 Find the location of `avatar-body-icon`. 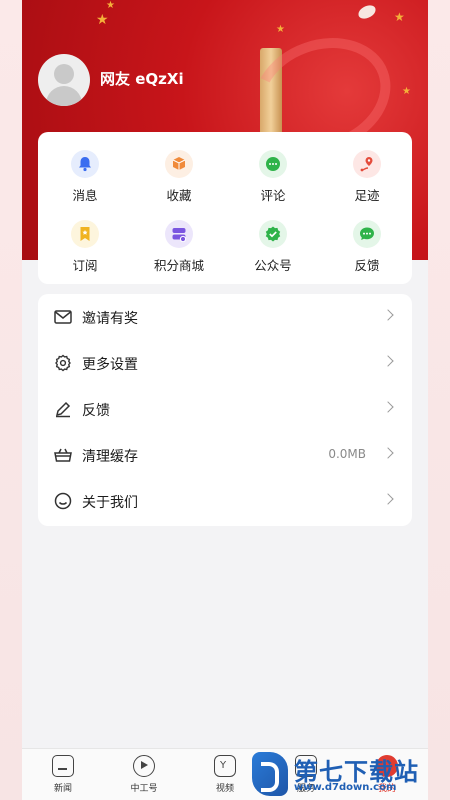

avatar-body-icon is located at coordinates (64, 96).